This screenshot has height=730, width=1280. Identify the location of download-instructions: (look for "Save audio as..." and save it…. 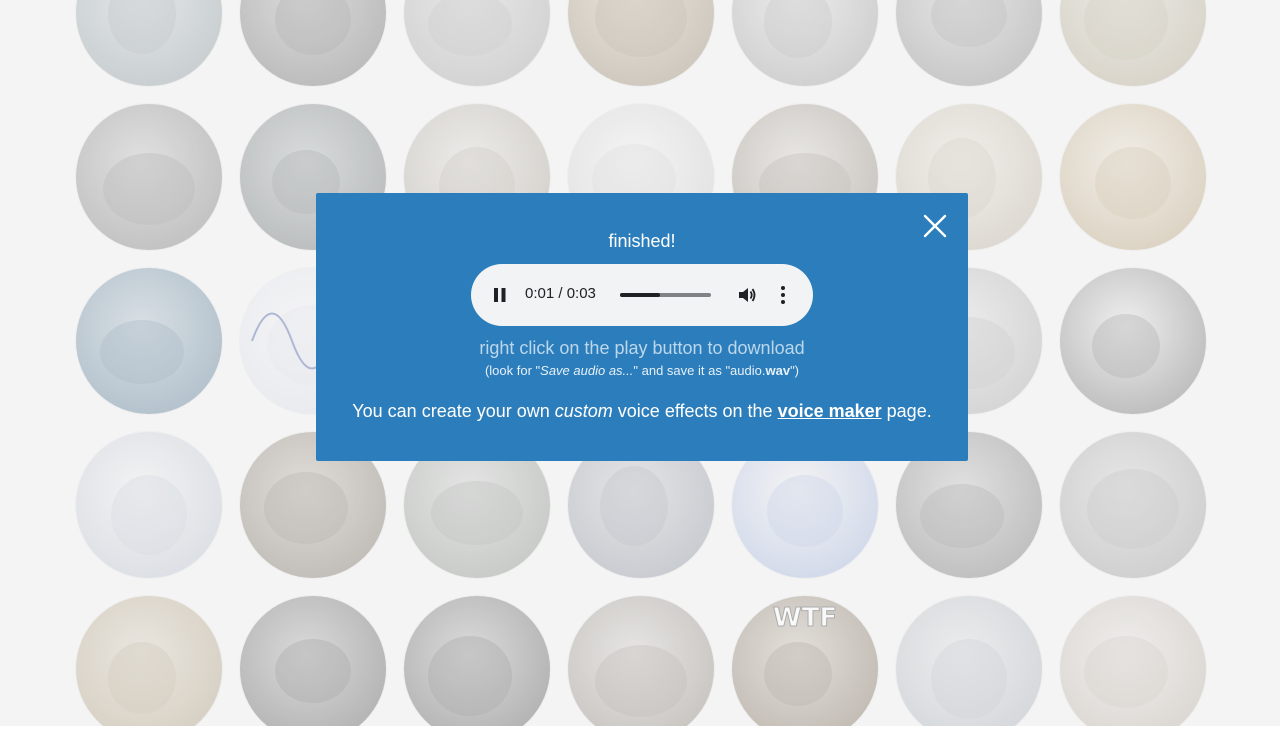
(642, 370).